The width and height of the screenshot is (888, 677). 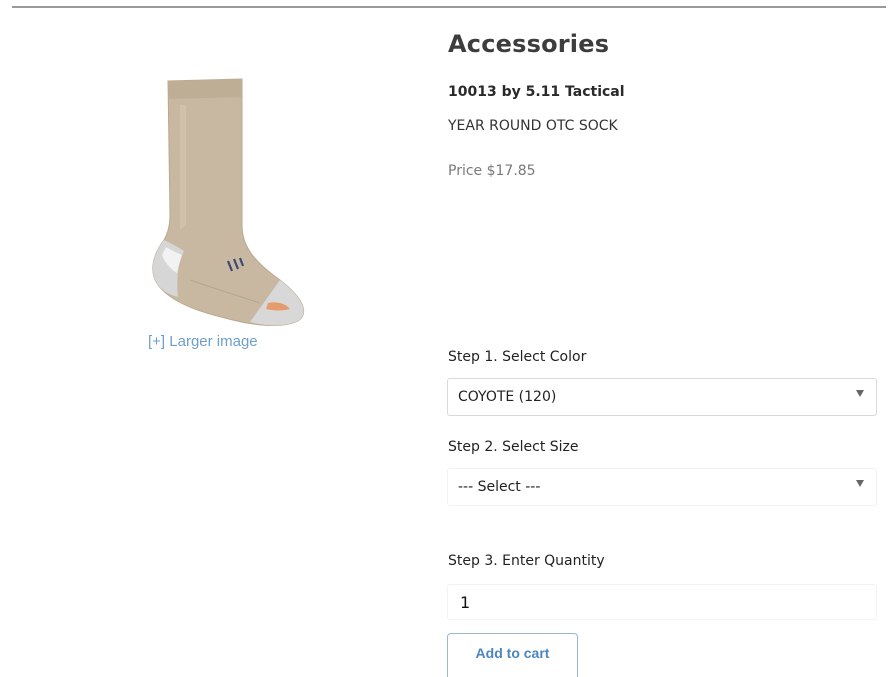 What do you see at coordinates (513, 447) in the screenshot?
I see `step2-label: Step 2. Select Size` at bounding box center [513, 447].